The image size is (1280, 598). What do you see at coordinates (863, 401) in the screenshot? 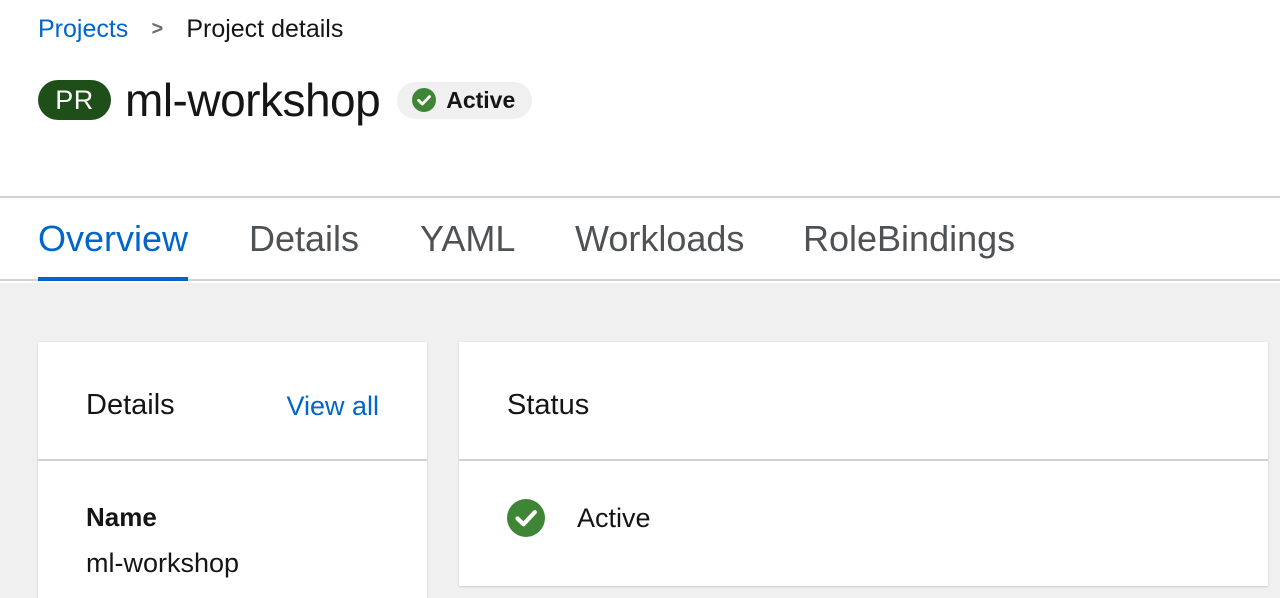
I see `status-card-header: Status` at bounding box center [863, 401].